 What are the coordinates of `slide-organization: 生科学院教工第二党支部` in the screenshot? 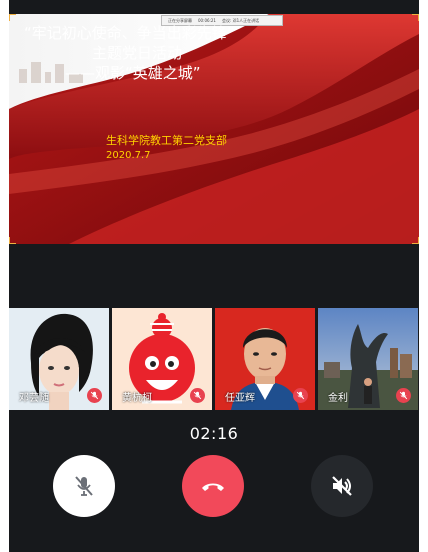 It's located at (166, 140).